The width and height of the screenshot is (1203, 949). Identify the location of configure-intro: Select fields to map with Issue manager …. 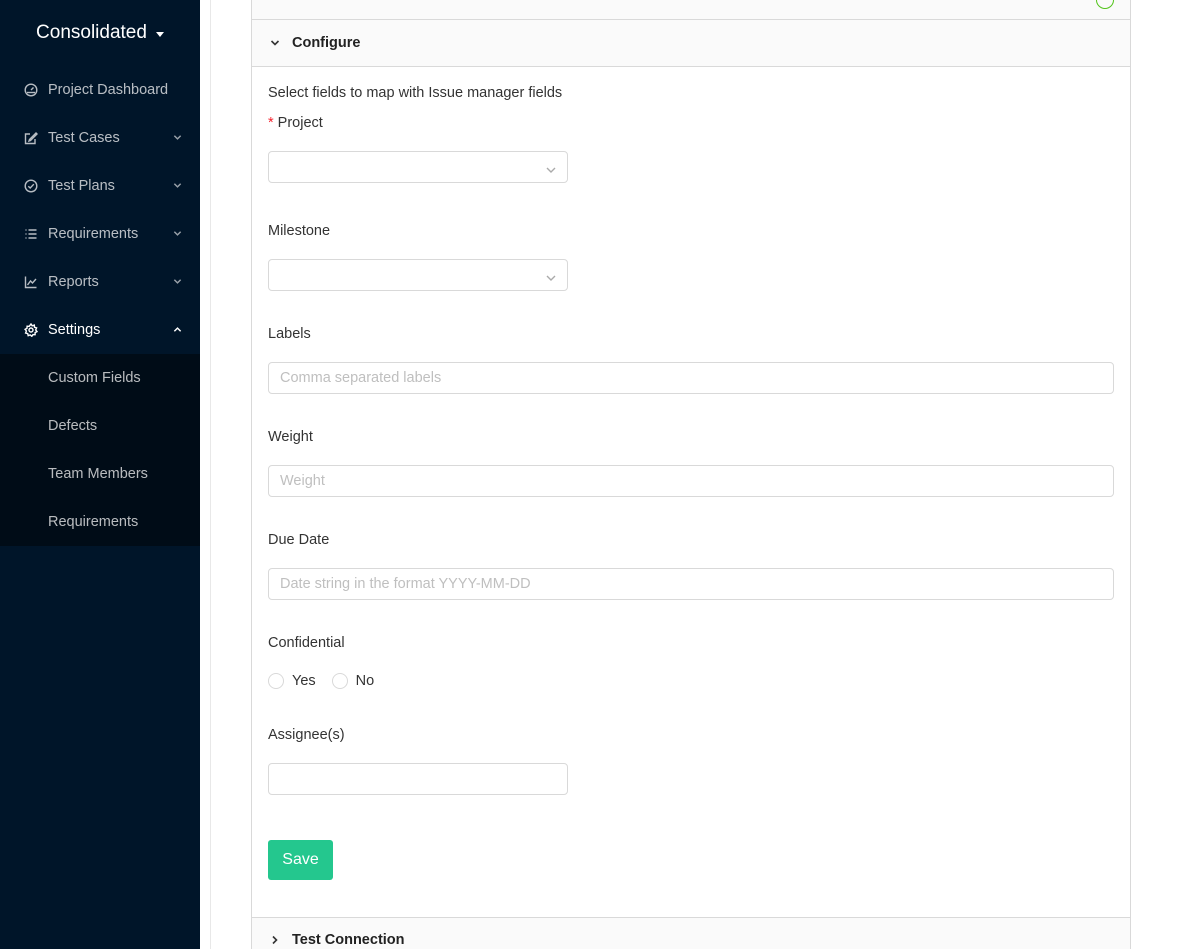
(415, 93).